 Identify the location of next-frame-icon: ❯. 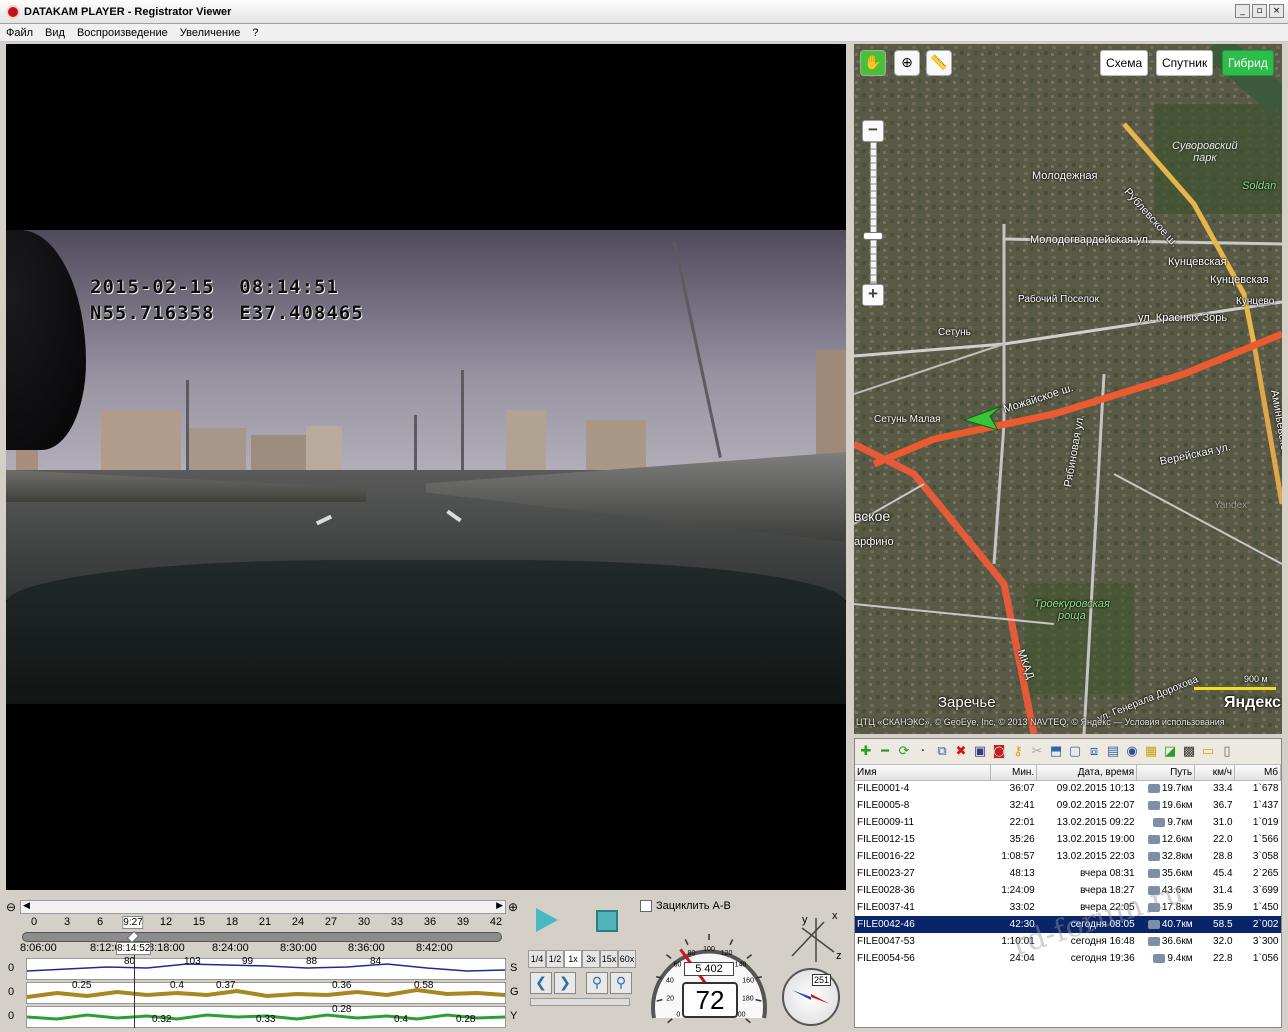
(565, 983).